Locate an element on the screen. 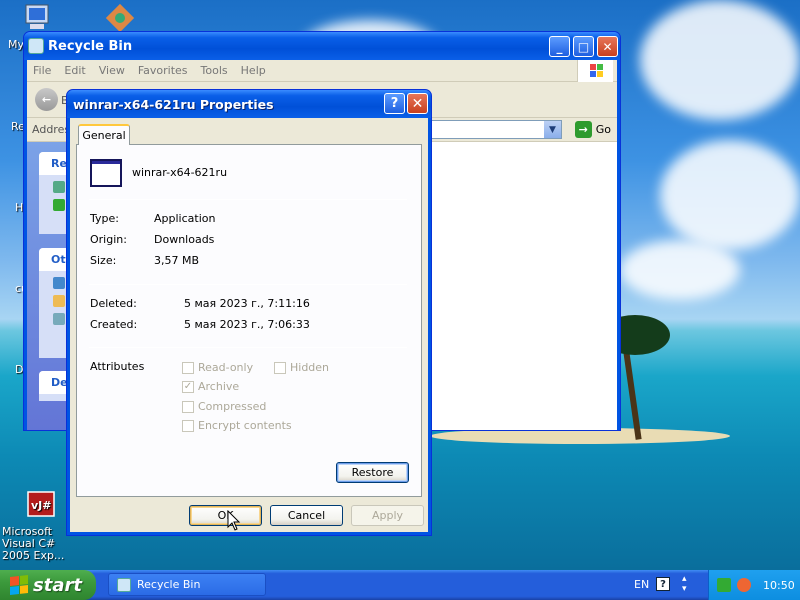 This screenshot has width=800, height=600. my-computer-icon is located at coordinates (38, 18).